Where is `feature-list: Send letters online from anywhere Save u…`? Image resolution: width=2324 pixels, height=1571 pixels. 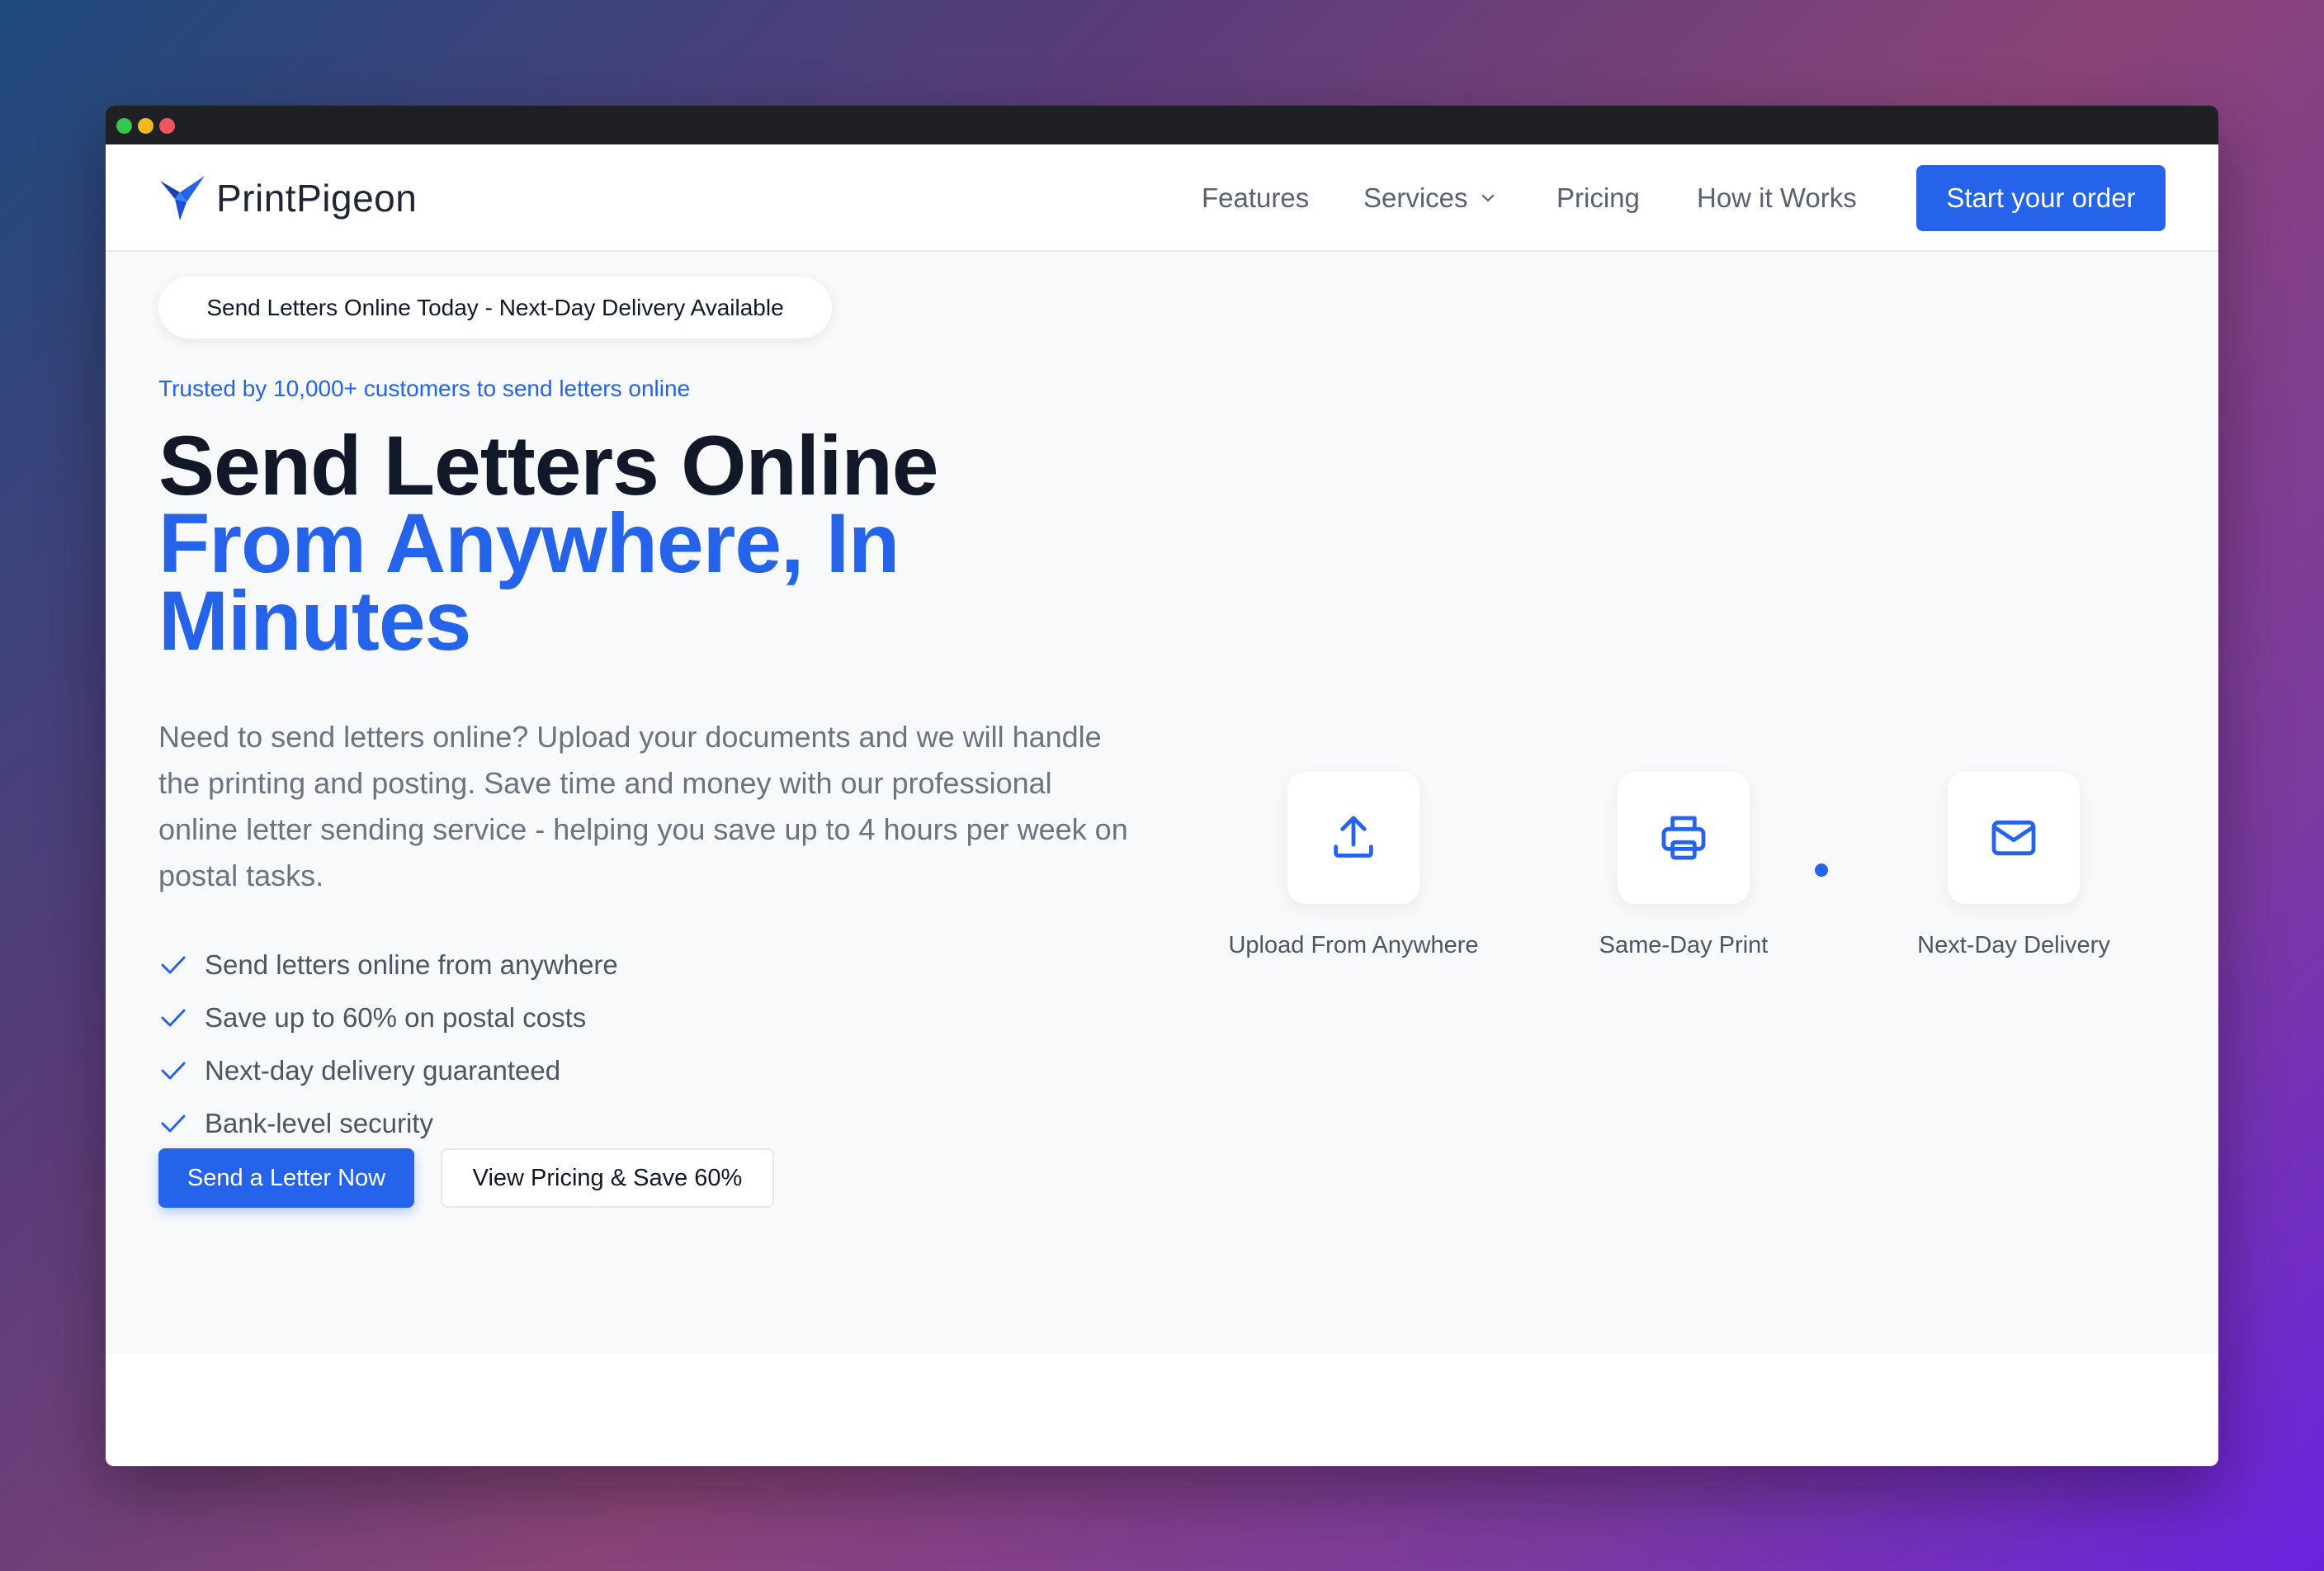
feature-list: Send letters online from anywhere Save u… is located at coordinates (388, 1044).